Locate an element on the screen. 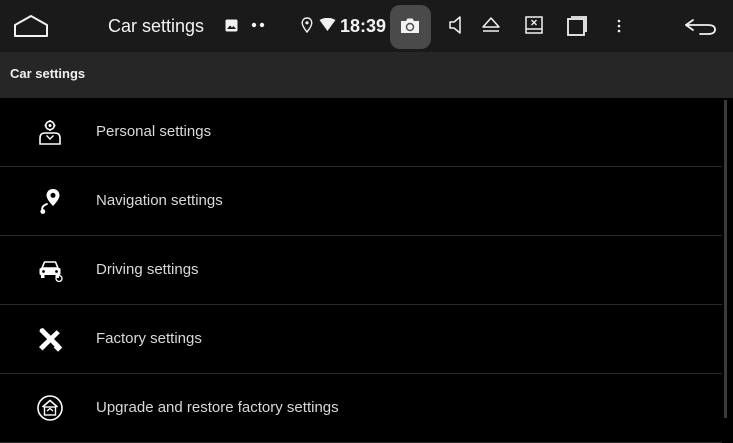 This screenshot has height=443, width=733. settings-item-label: Personal settings is located at coordinates (154, 131).